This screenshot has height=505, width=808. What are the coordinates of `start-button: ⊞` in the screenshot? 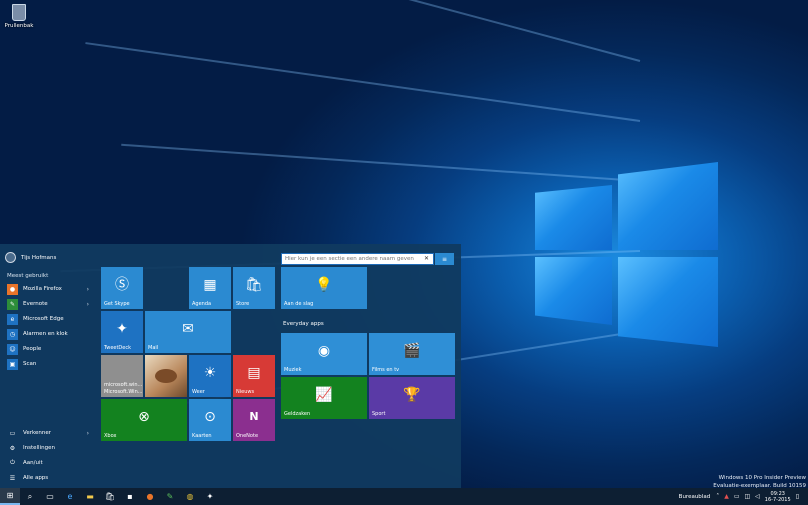 It's located at (10, 496).